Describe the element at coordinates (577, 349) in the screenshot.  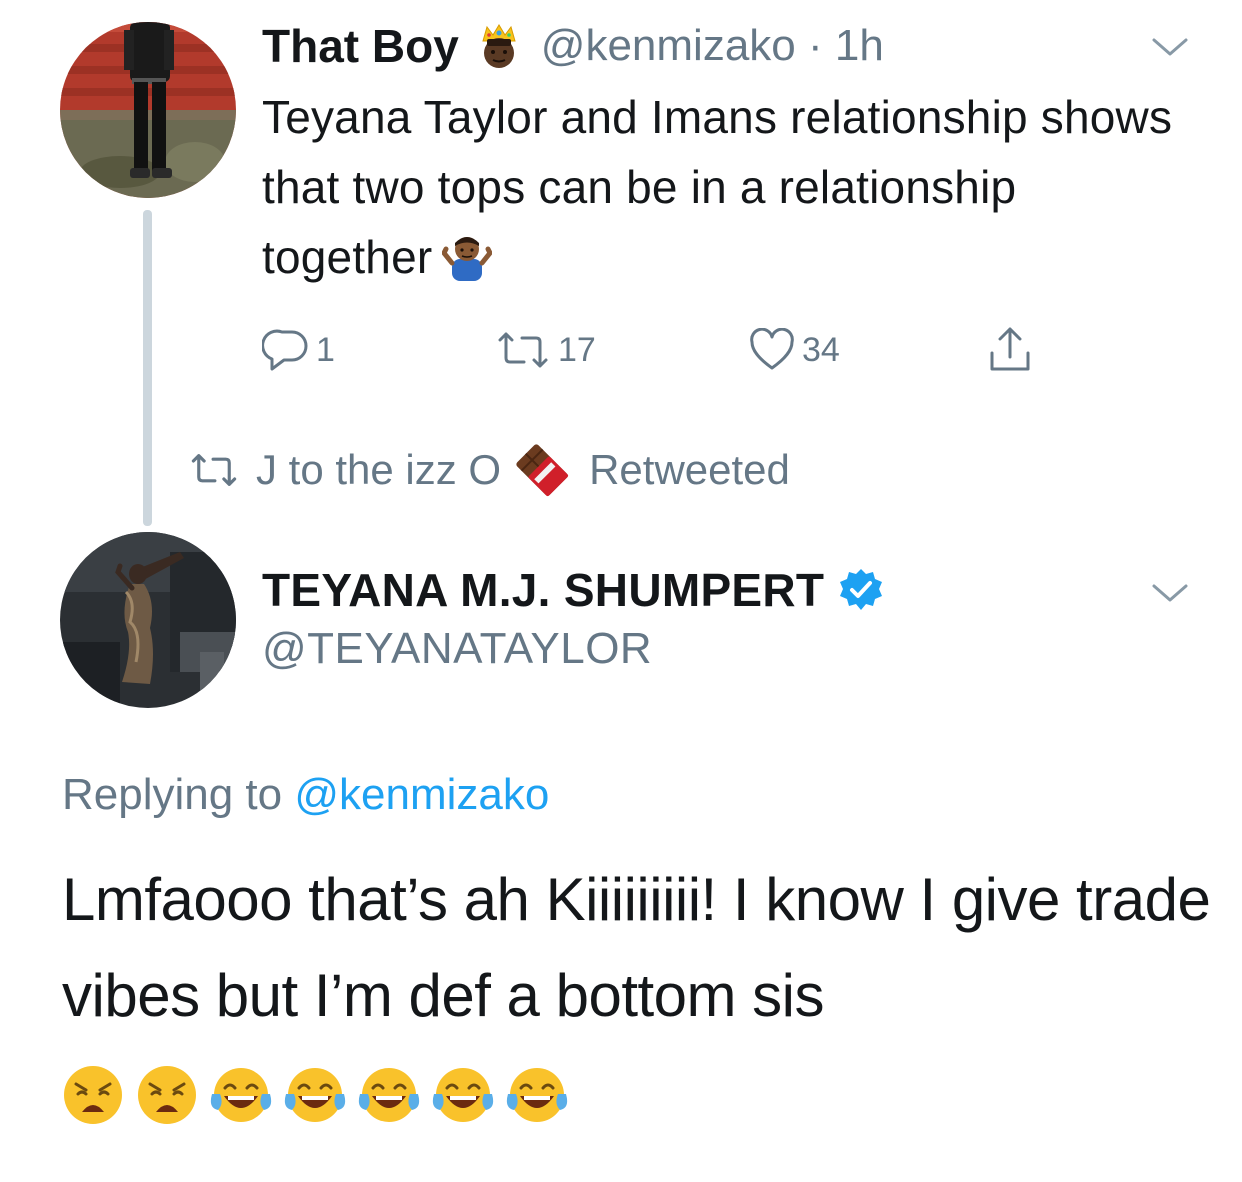
I see `retweet-count: 17` at that location.